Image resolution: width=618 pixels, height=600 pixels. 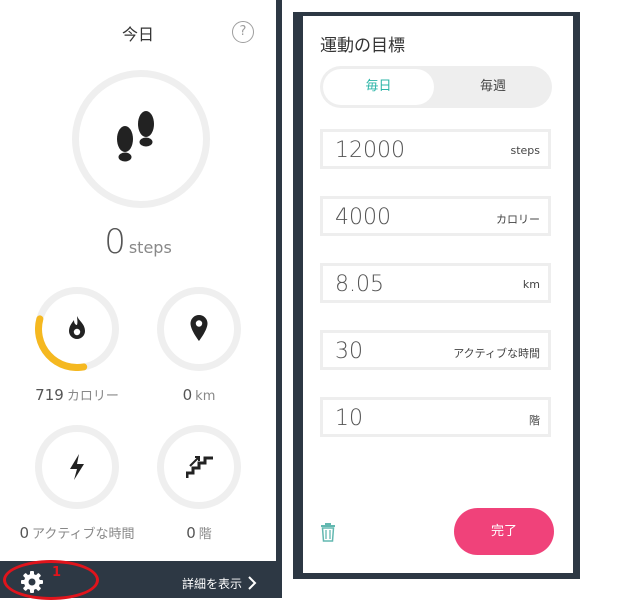 I want to click on done-button: 完了, so click(x=504, y=531).